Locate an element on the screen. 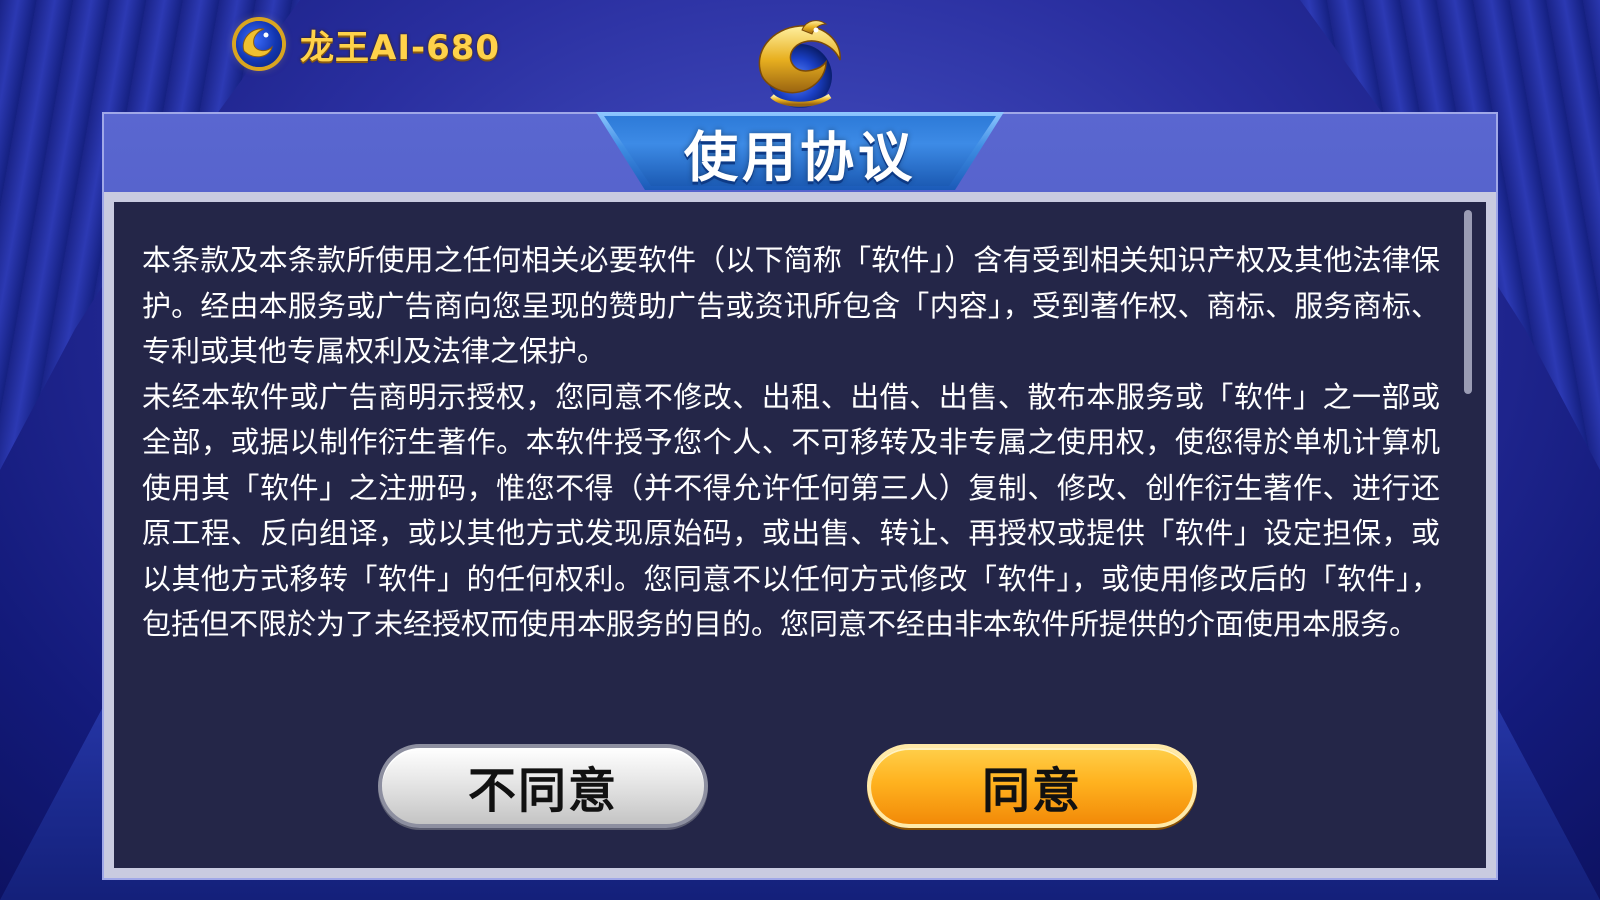  app-name: 龙王AI-680 is located at coordinates (400, 47).